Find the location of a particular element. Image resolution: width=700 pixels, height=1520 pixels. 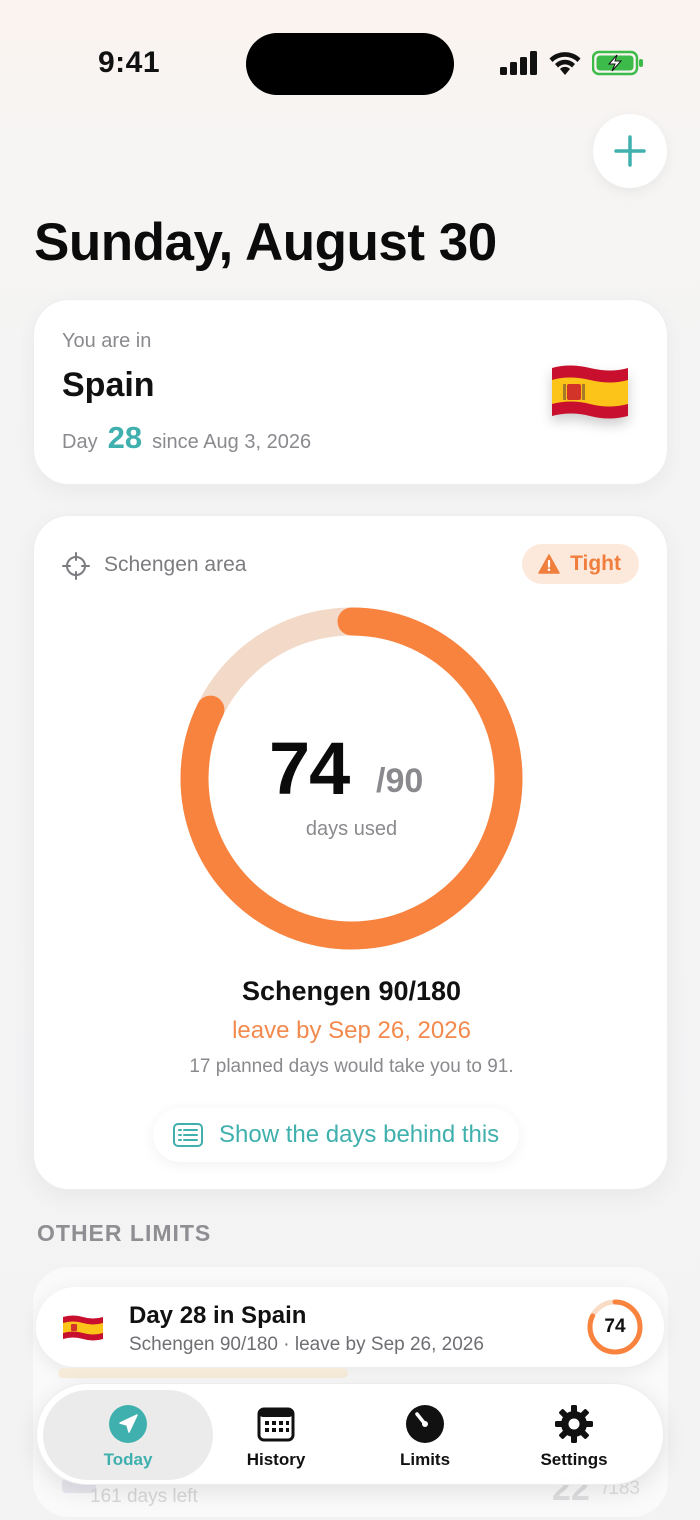

banner-subtitle: Schengen 90/180 · leave by Sep 26, 2026 is located at coordinates (306, 1344).